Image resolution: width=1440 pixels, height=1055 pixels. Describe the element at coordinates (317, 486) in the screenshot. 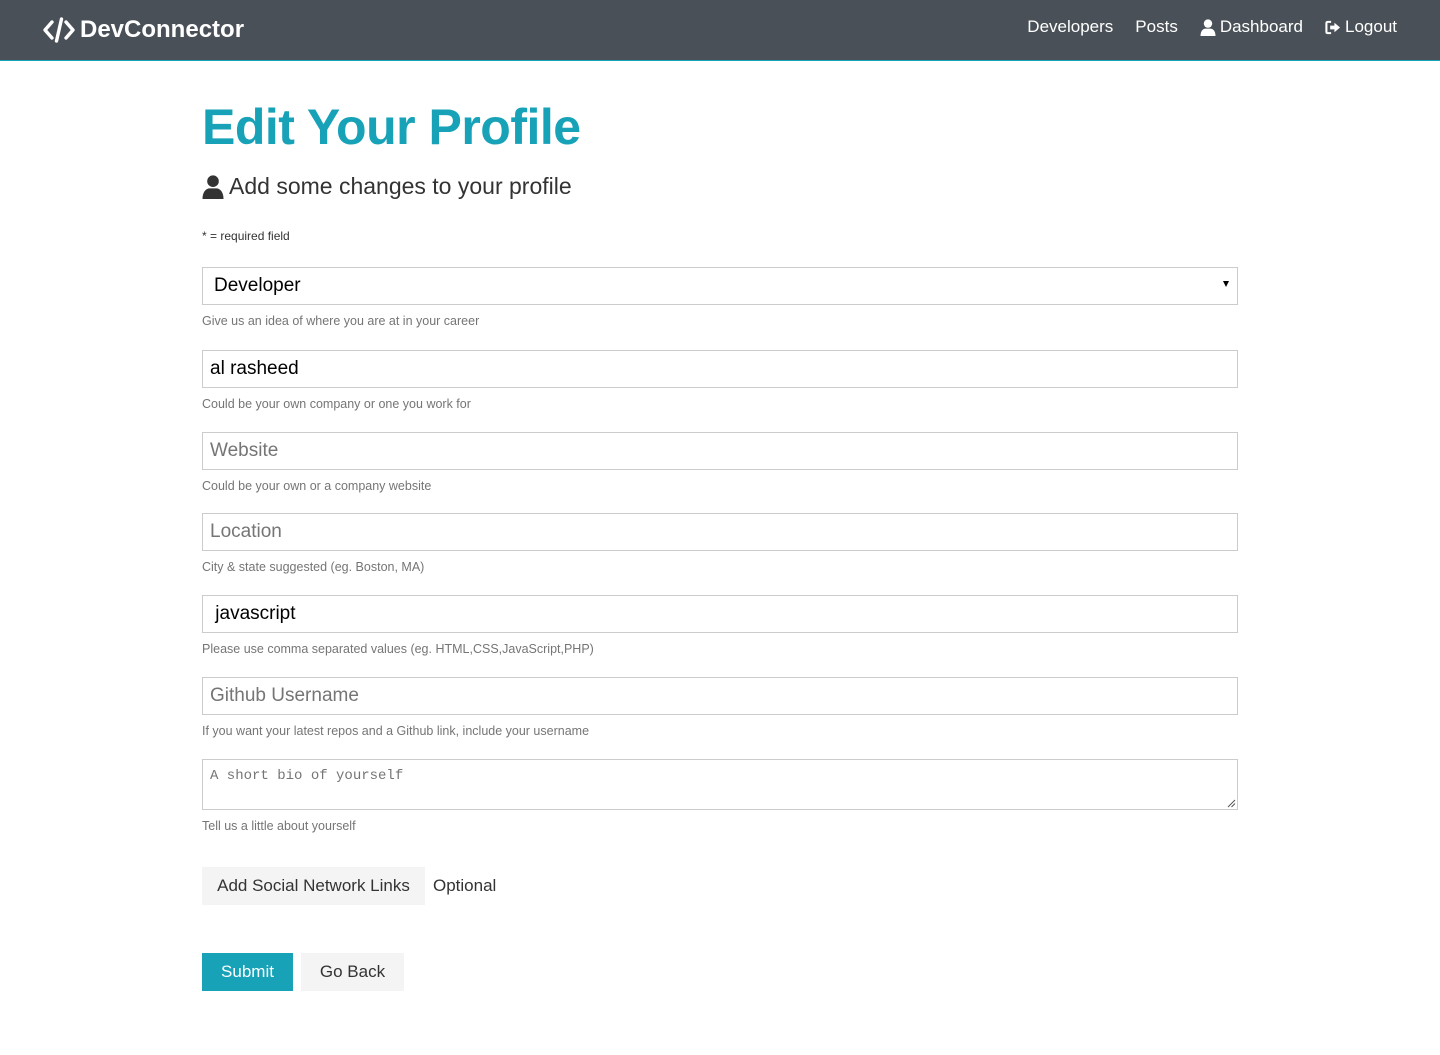

I see `website-hint: Could be your own or a company website` at that location.